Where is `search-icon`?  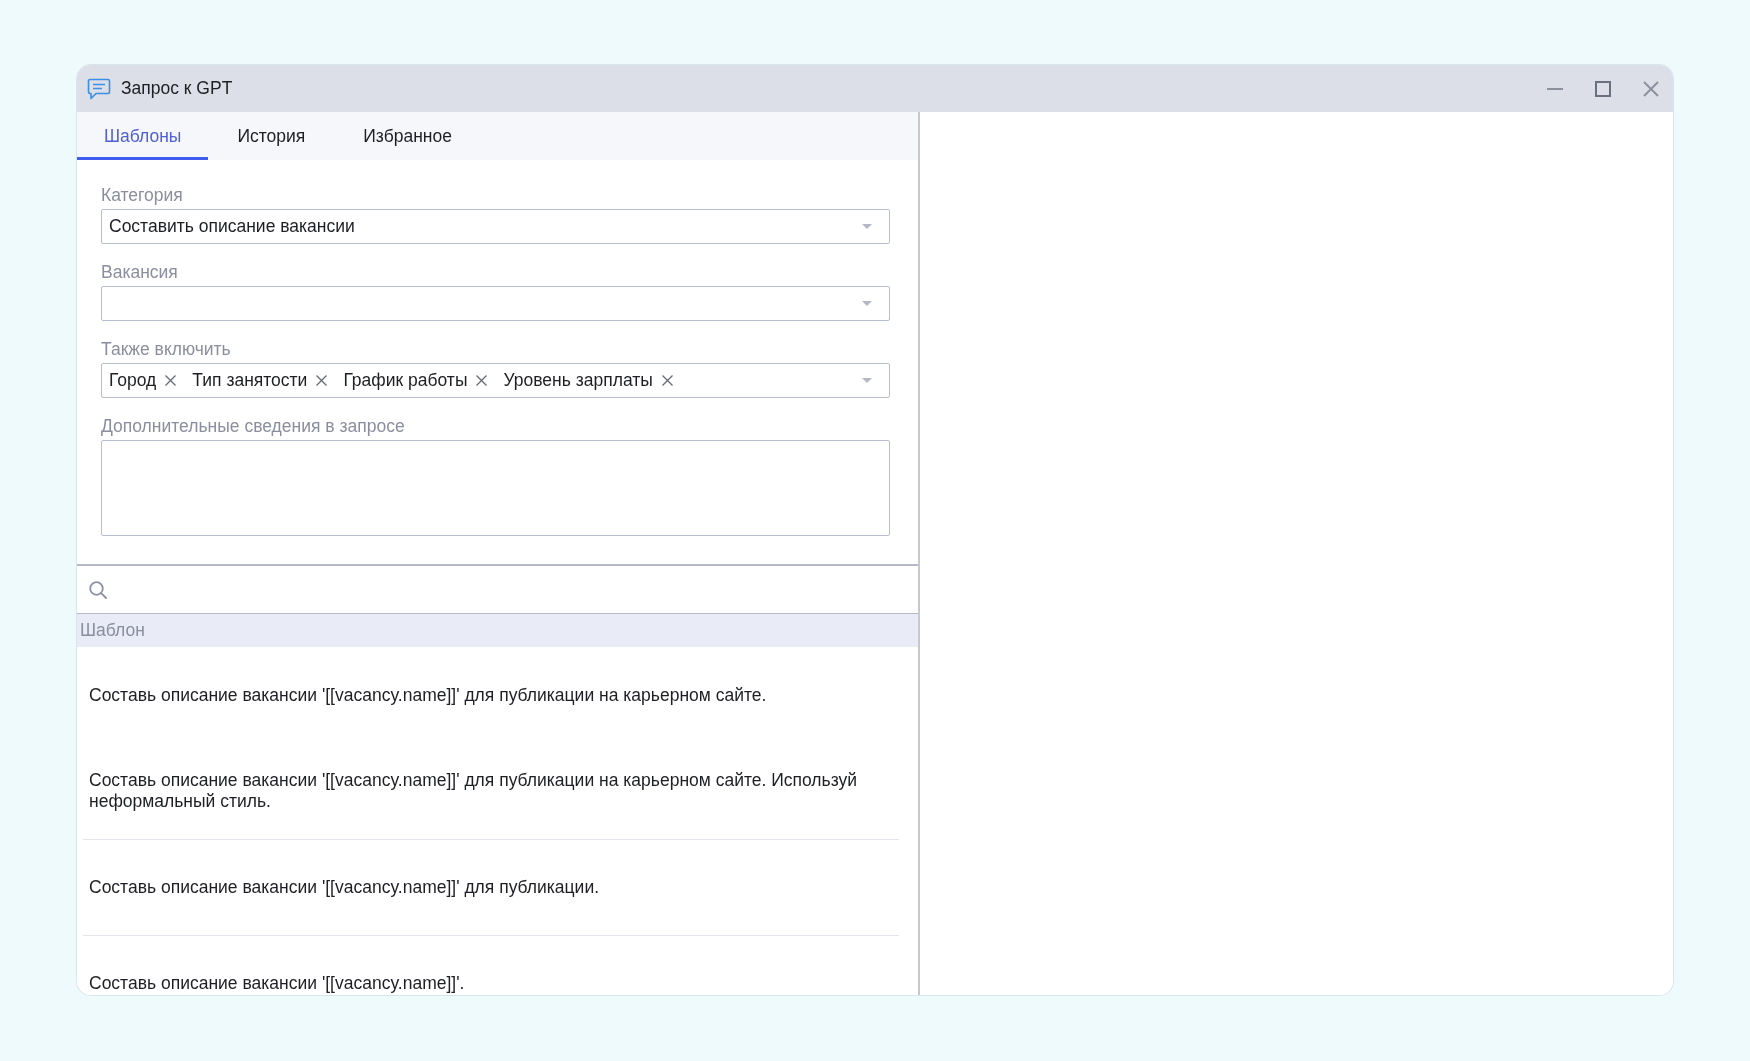 search-icon is located at coordinates (98, 589).